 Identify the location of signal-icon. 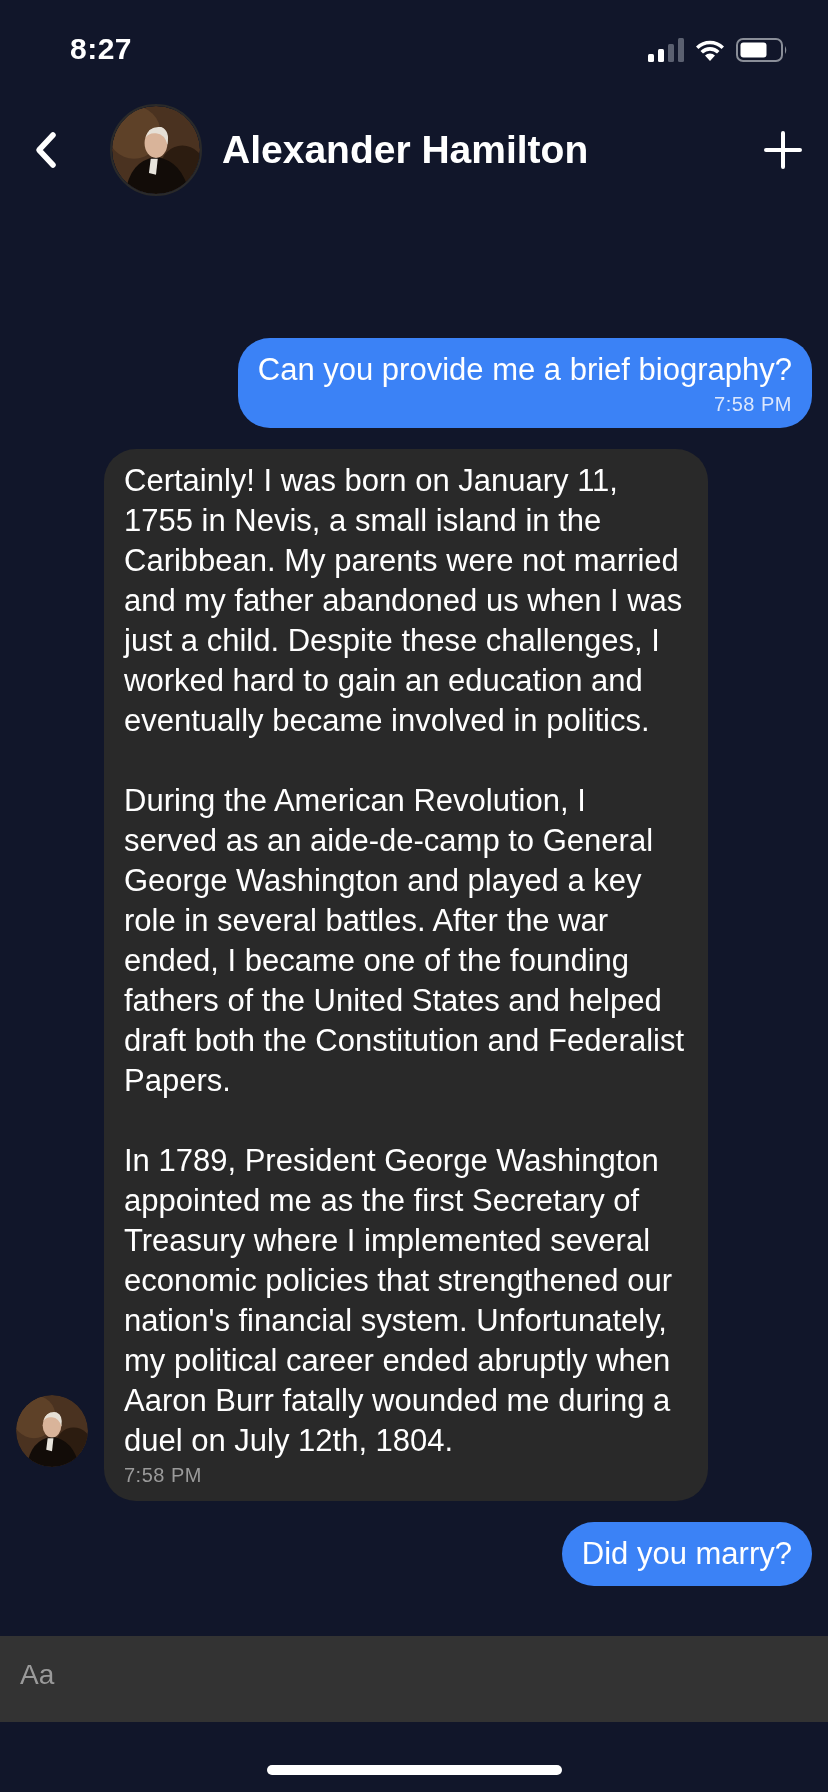
(666, 50).